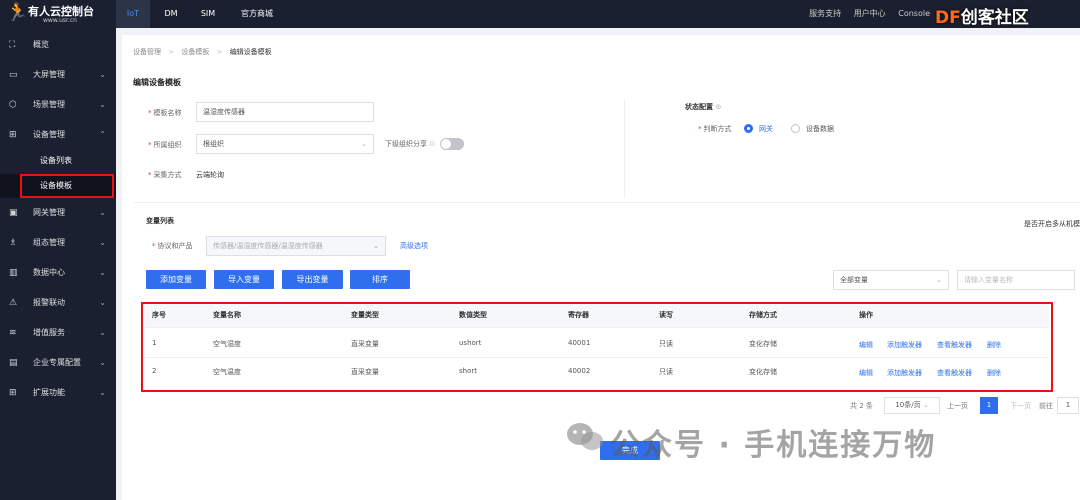 The image size is (1080, 500). I want to click on cell-num-type: ushort, so click(470, 343).